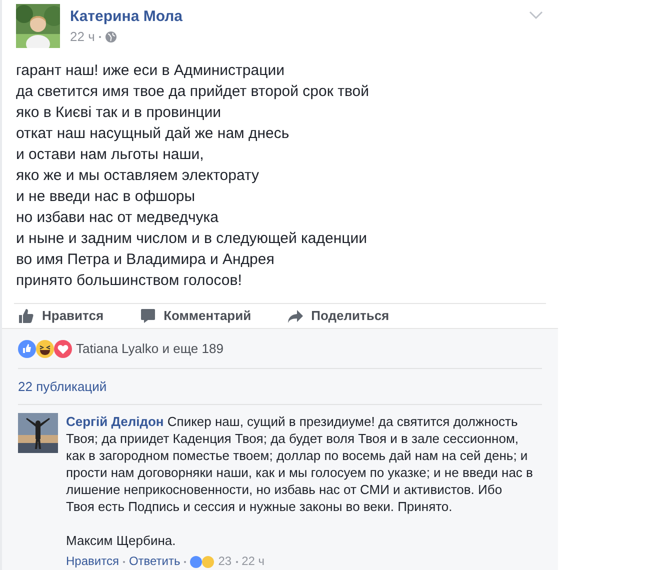 The width and height of the screenshot is (650, 570). What do you see at coordinates (92, 561) in the screenshot?
I see `like-link: Нравится` at bounding box center [92, 561].